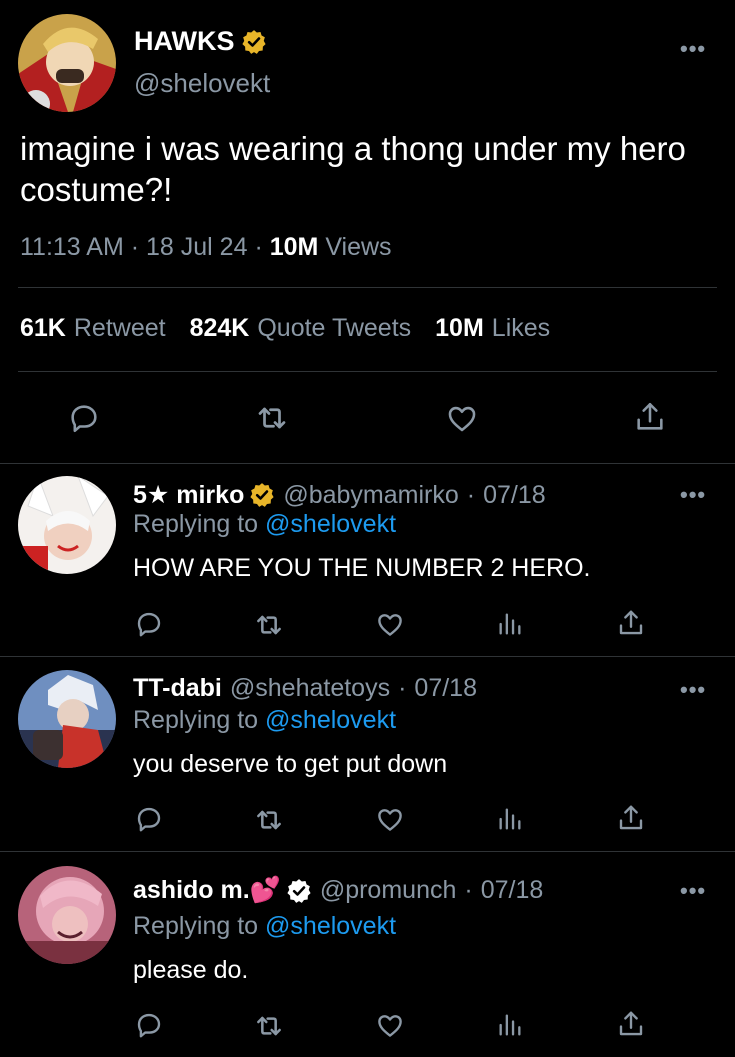  I want to click on reply-header: 5★ mirko @babymamirko · 07/18, so click(339, 495).